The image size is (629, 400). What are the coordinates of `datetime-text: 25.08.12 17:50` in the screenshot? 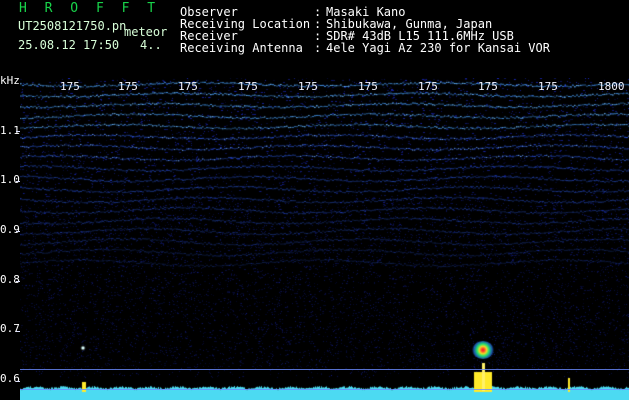 It's located at (69, 45).